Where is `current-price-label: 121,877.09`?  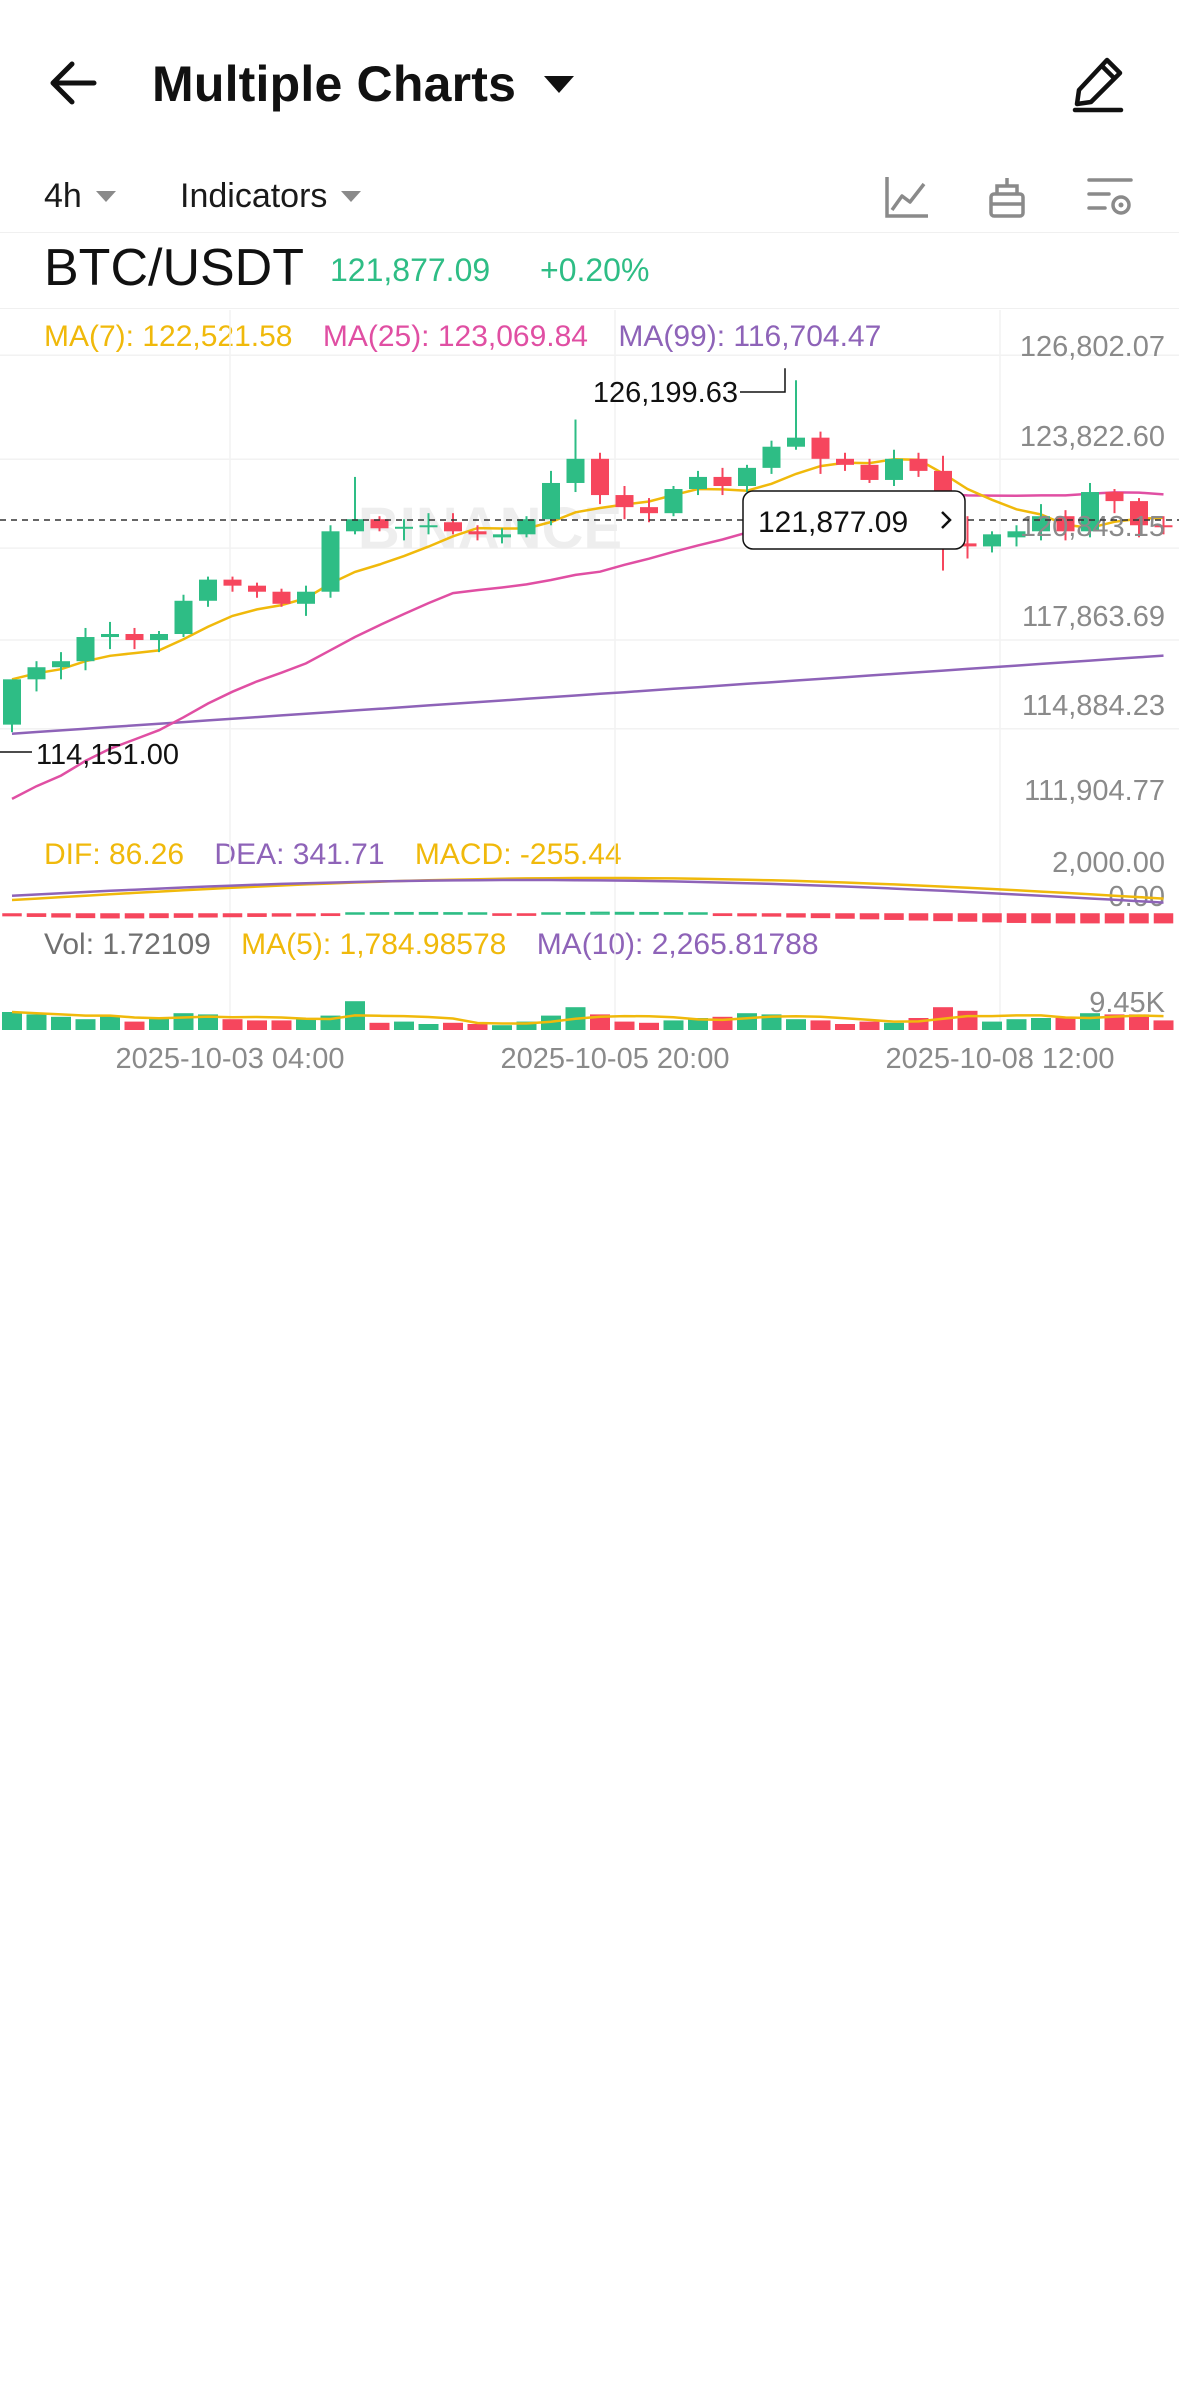 current-price-label: 121,877.09 is located at coordinates (833, 522).